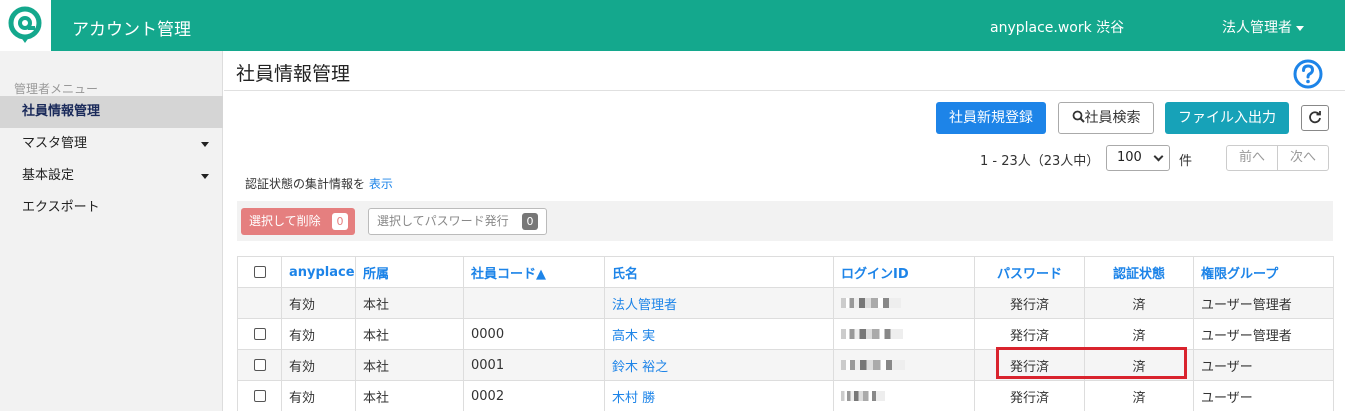 This screenshot has height=411, width=1345. Describe the element at coordinates (1263, 272) in the screenshot. I see `column-header-group: 権限グループ` at that location.